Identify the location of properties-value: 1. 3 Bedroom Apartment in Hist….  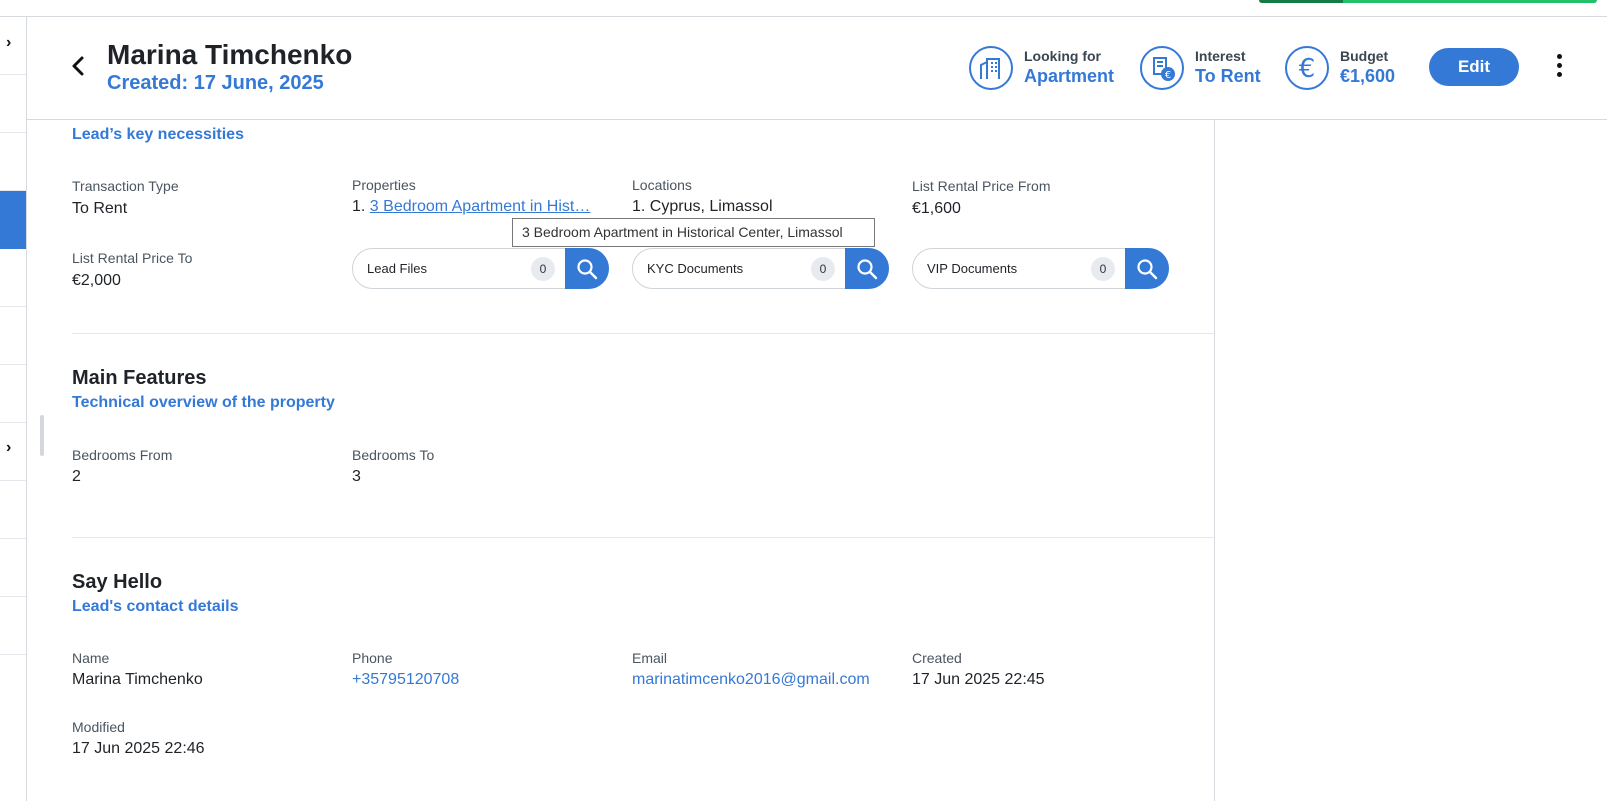
(471, 207).